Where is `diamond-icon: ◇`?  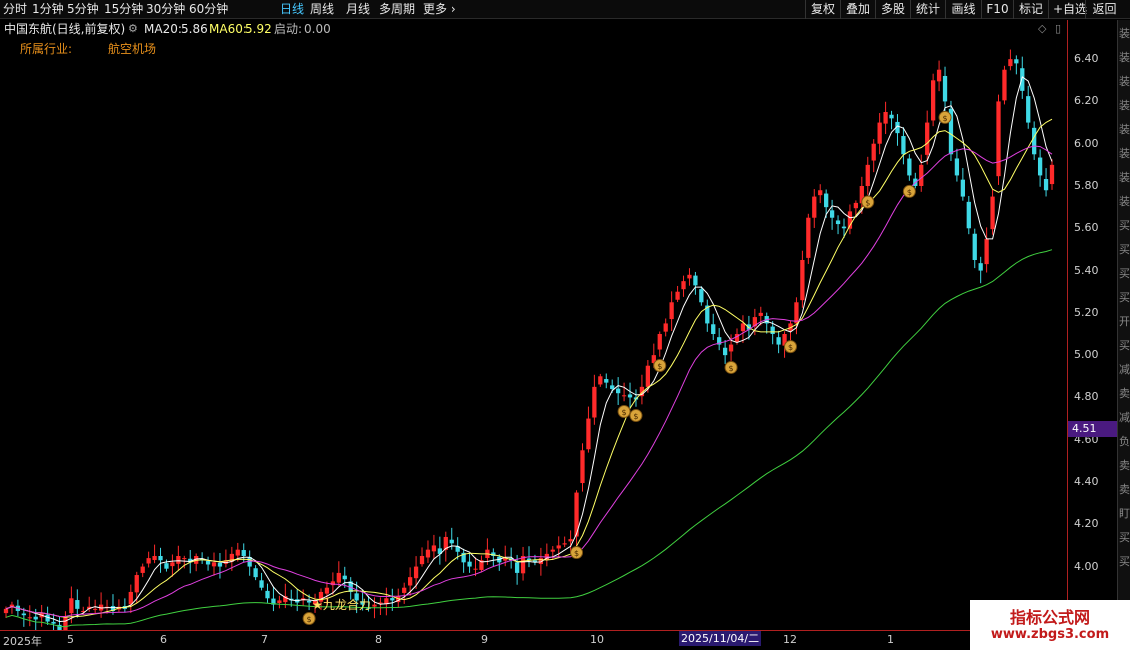 diamond-icon: ◇ is located at coordinates (1042, 28).